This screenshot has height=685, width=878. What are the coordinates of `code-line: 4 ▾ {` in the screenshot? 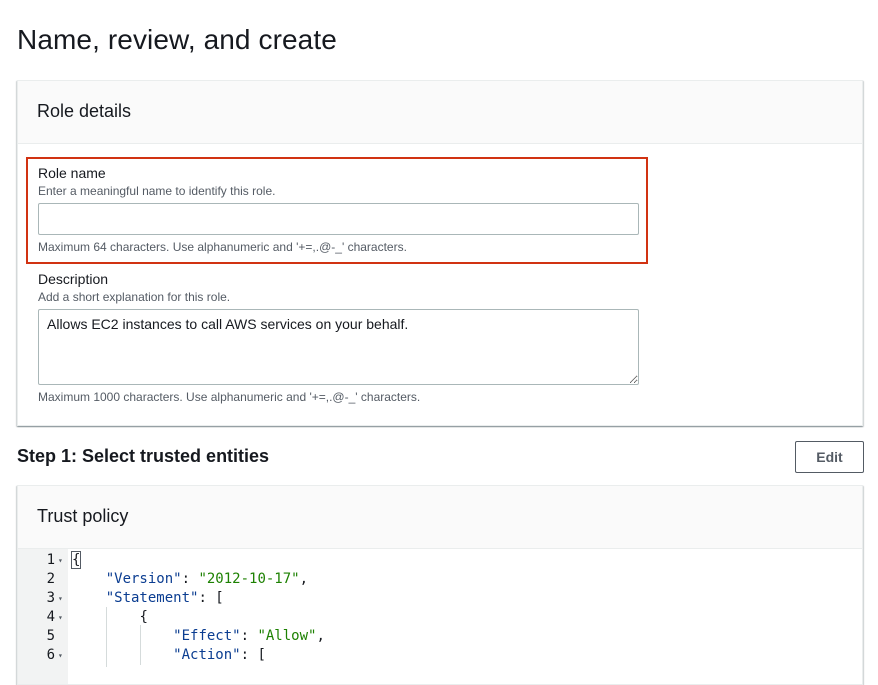 It's located at (440, 617).